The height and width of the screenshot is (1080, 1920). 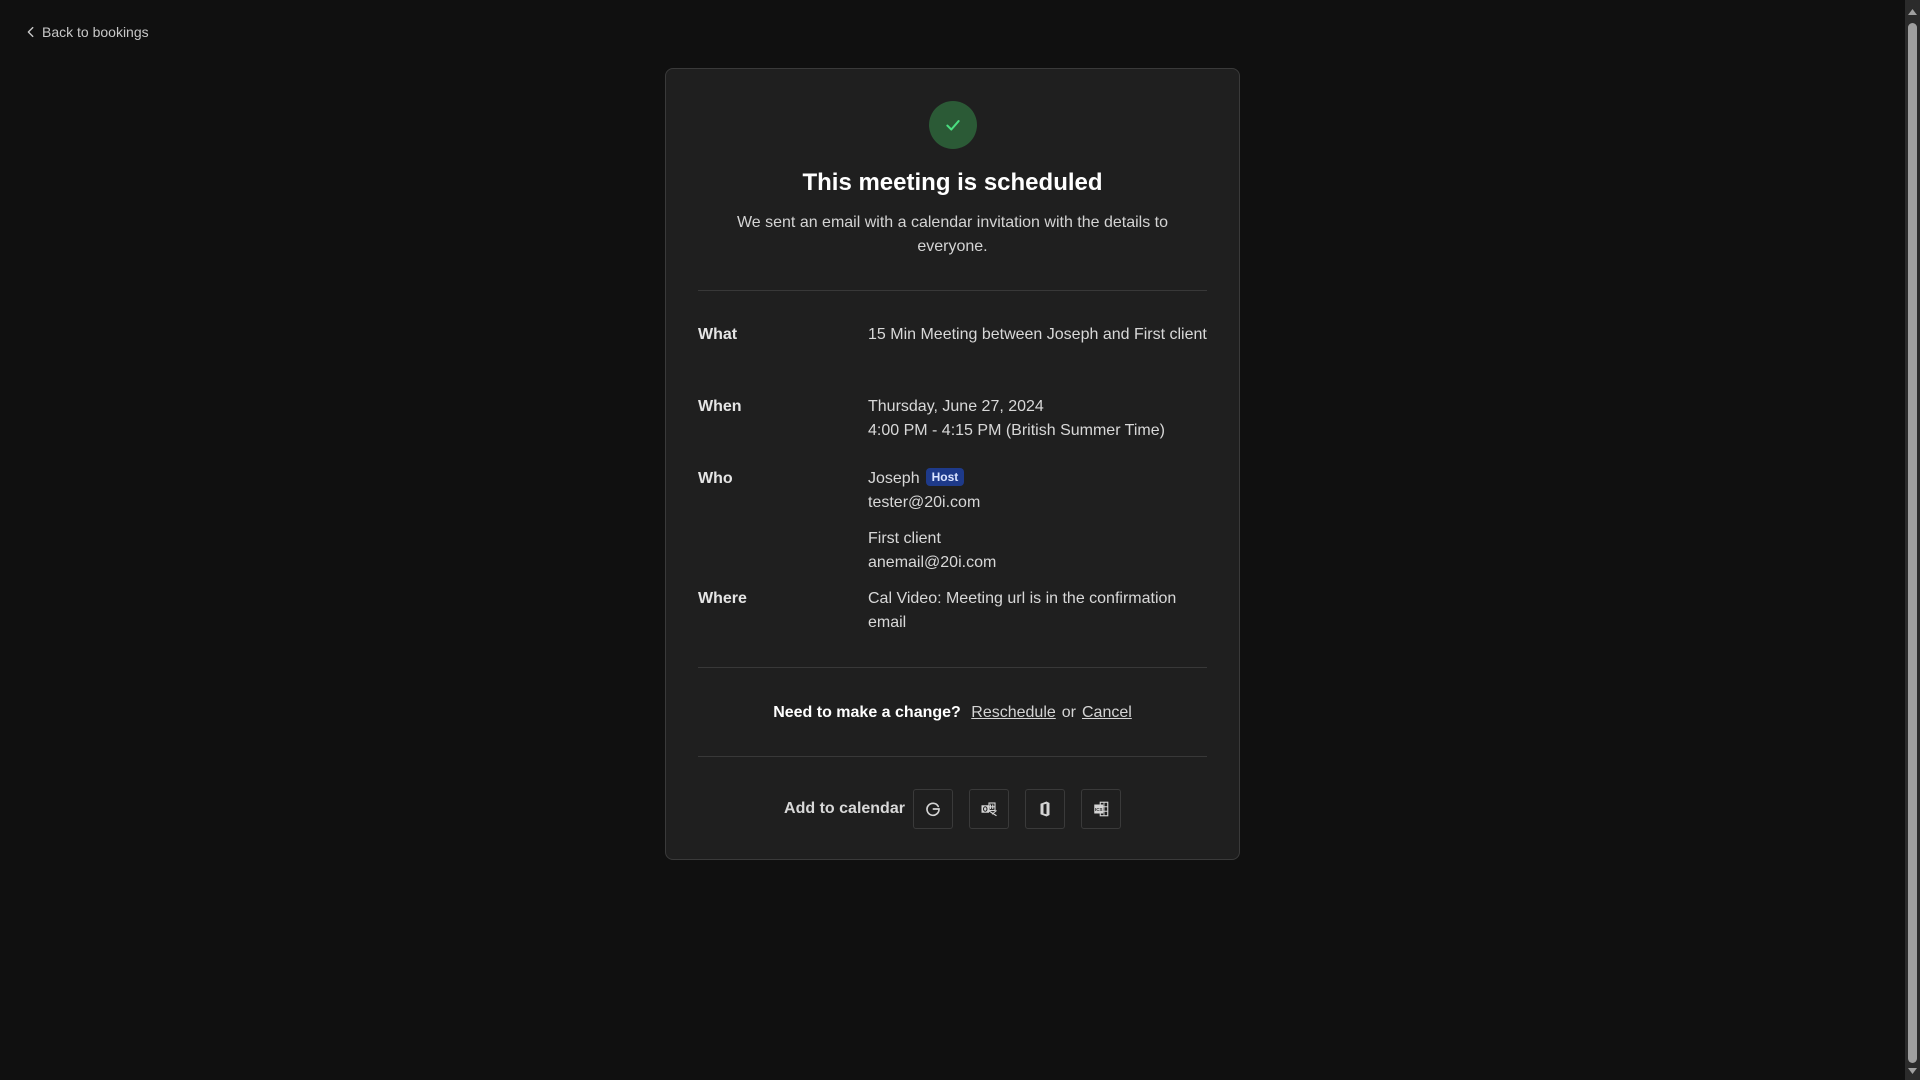 I want to click on host-entry: Joseph Host tester@20i.com, so click(x=1037, y=491).